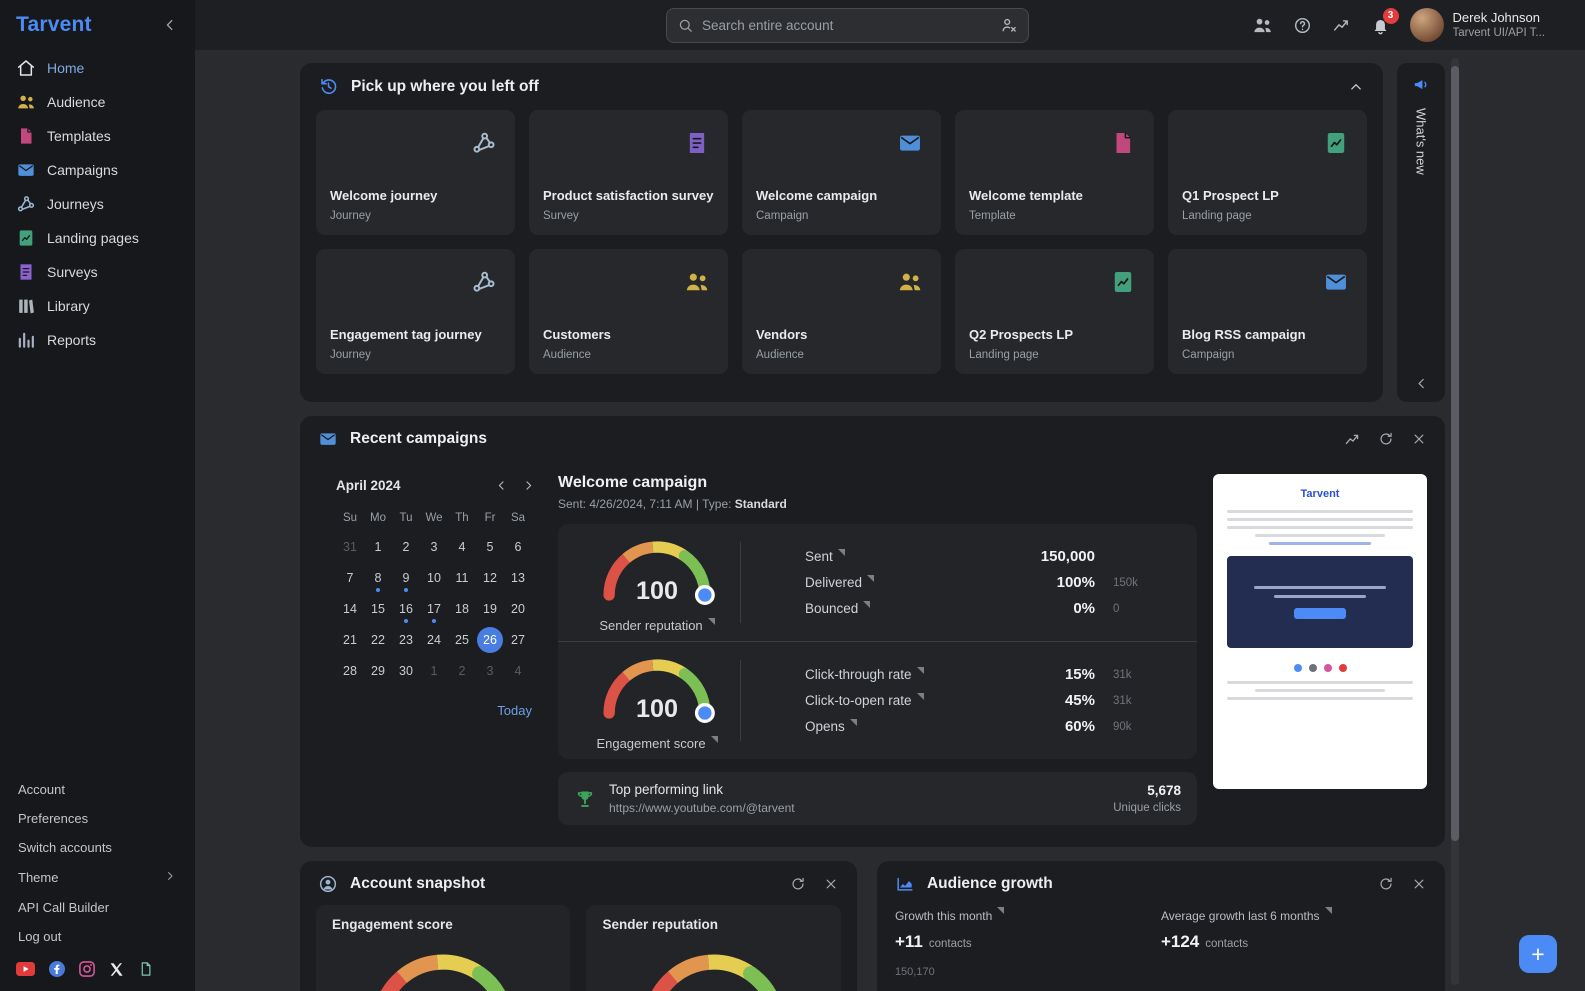 This screenshot has width=1585, height=991. I want to click on analytics-icon, so click(1341, 25).